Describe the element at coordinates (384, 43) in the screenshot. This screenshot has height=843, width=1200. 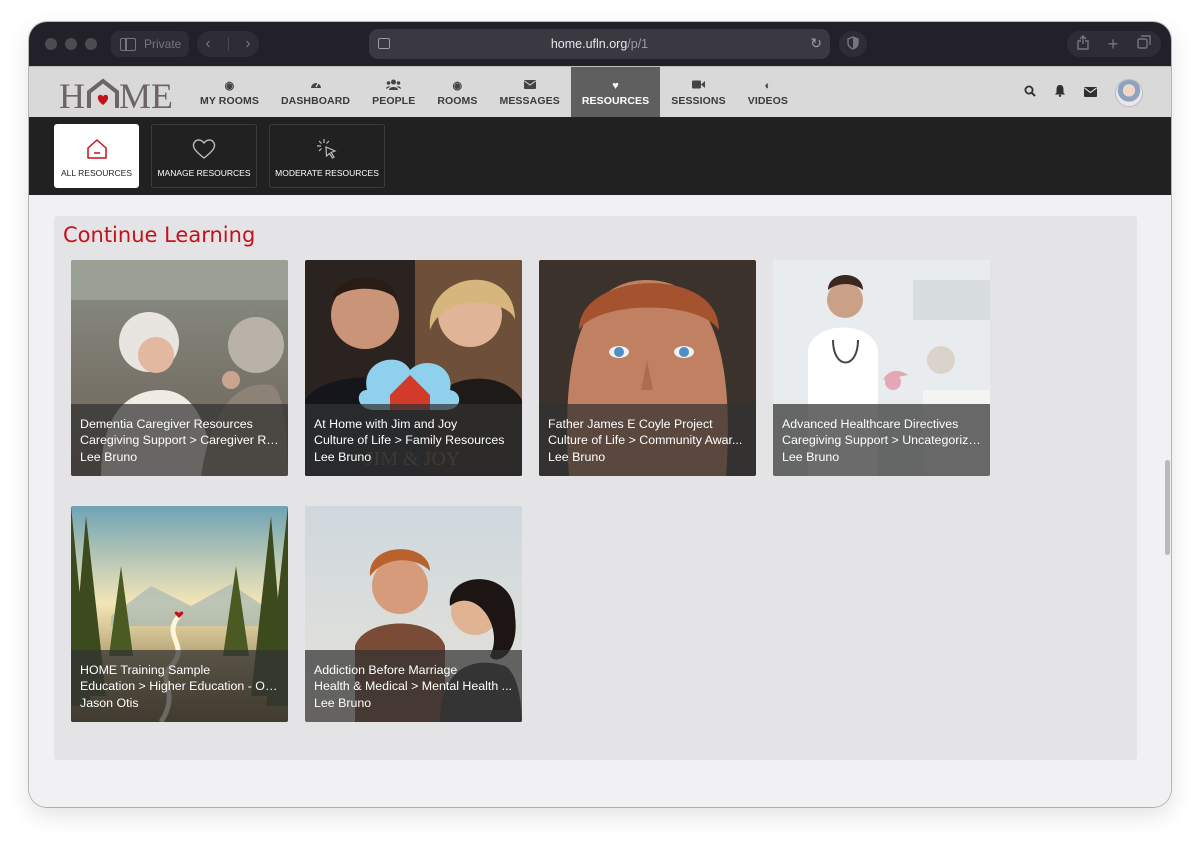
I see `page-settings-icon` at that location.